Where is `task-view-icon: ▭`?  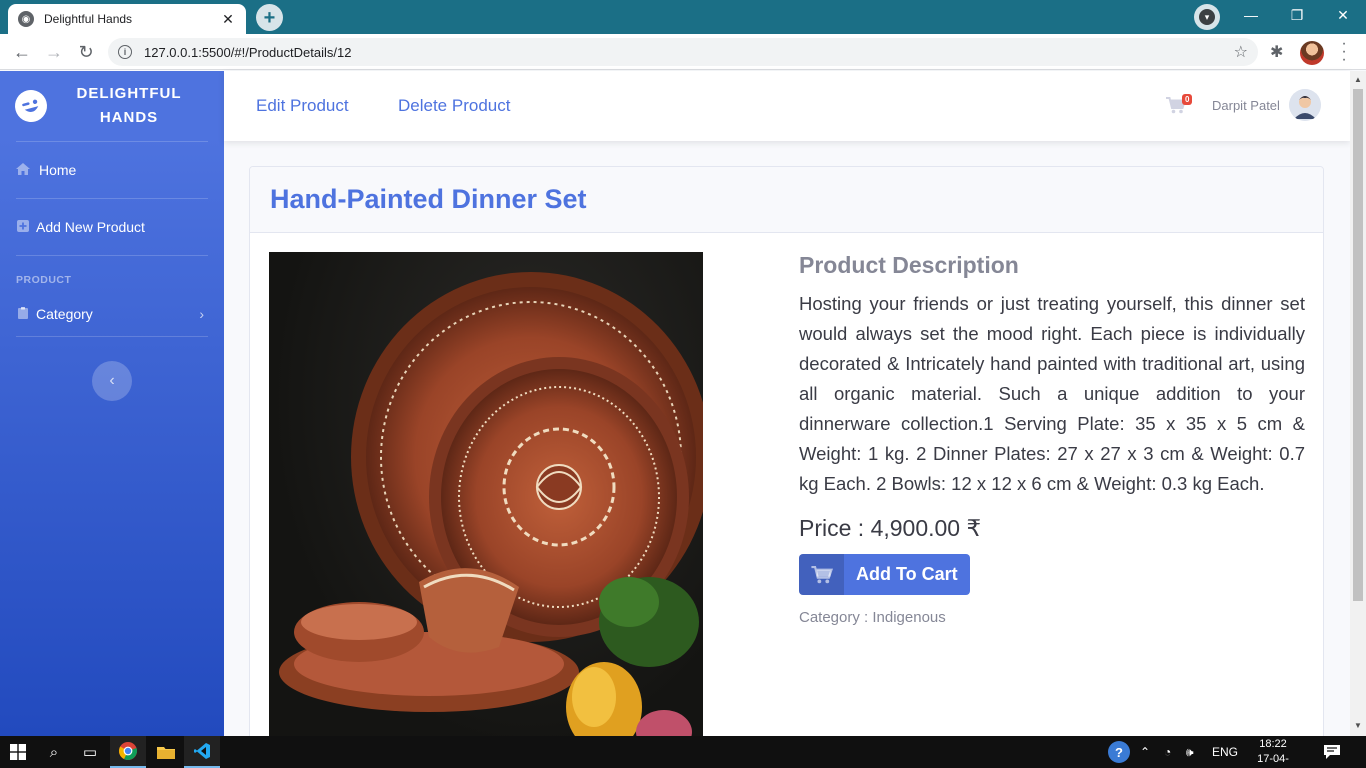
task-view-icon: ▭ is located at coordinates (90, 752).